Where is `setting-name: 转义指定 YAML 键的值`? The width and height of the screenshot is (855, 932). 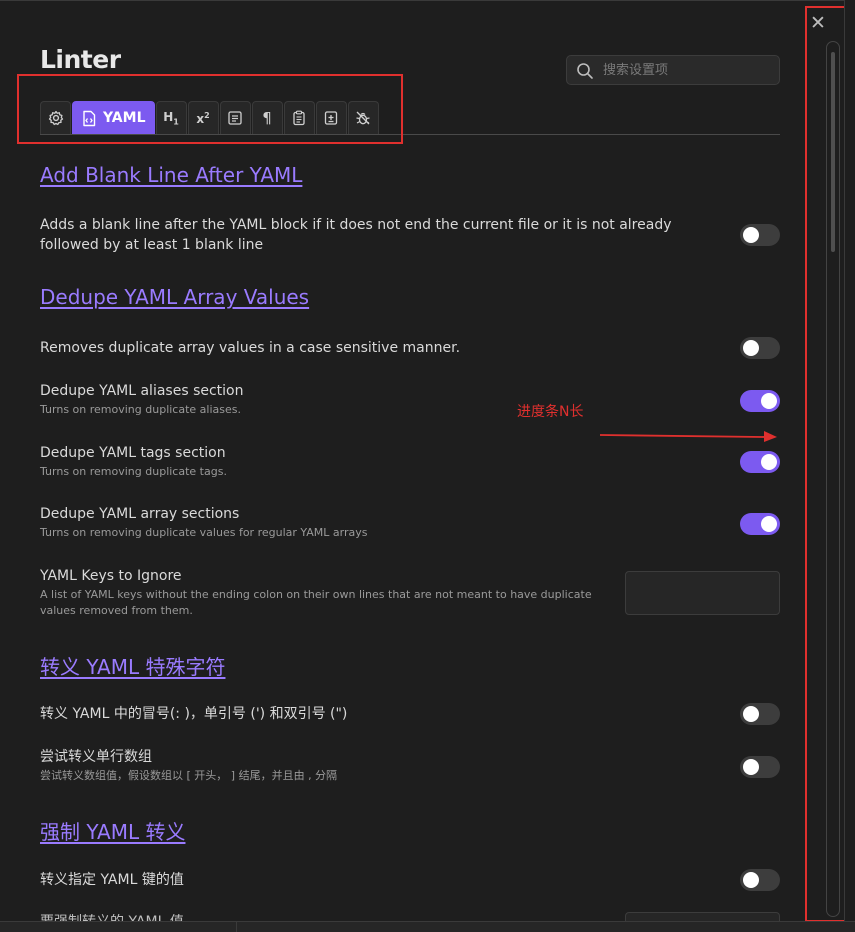
setting-name: 转义指定 YAML 键的值 is located at coordinates (112, 880).